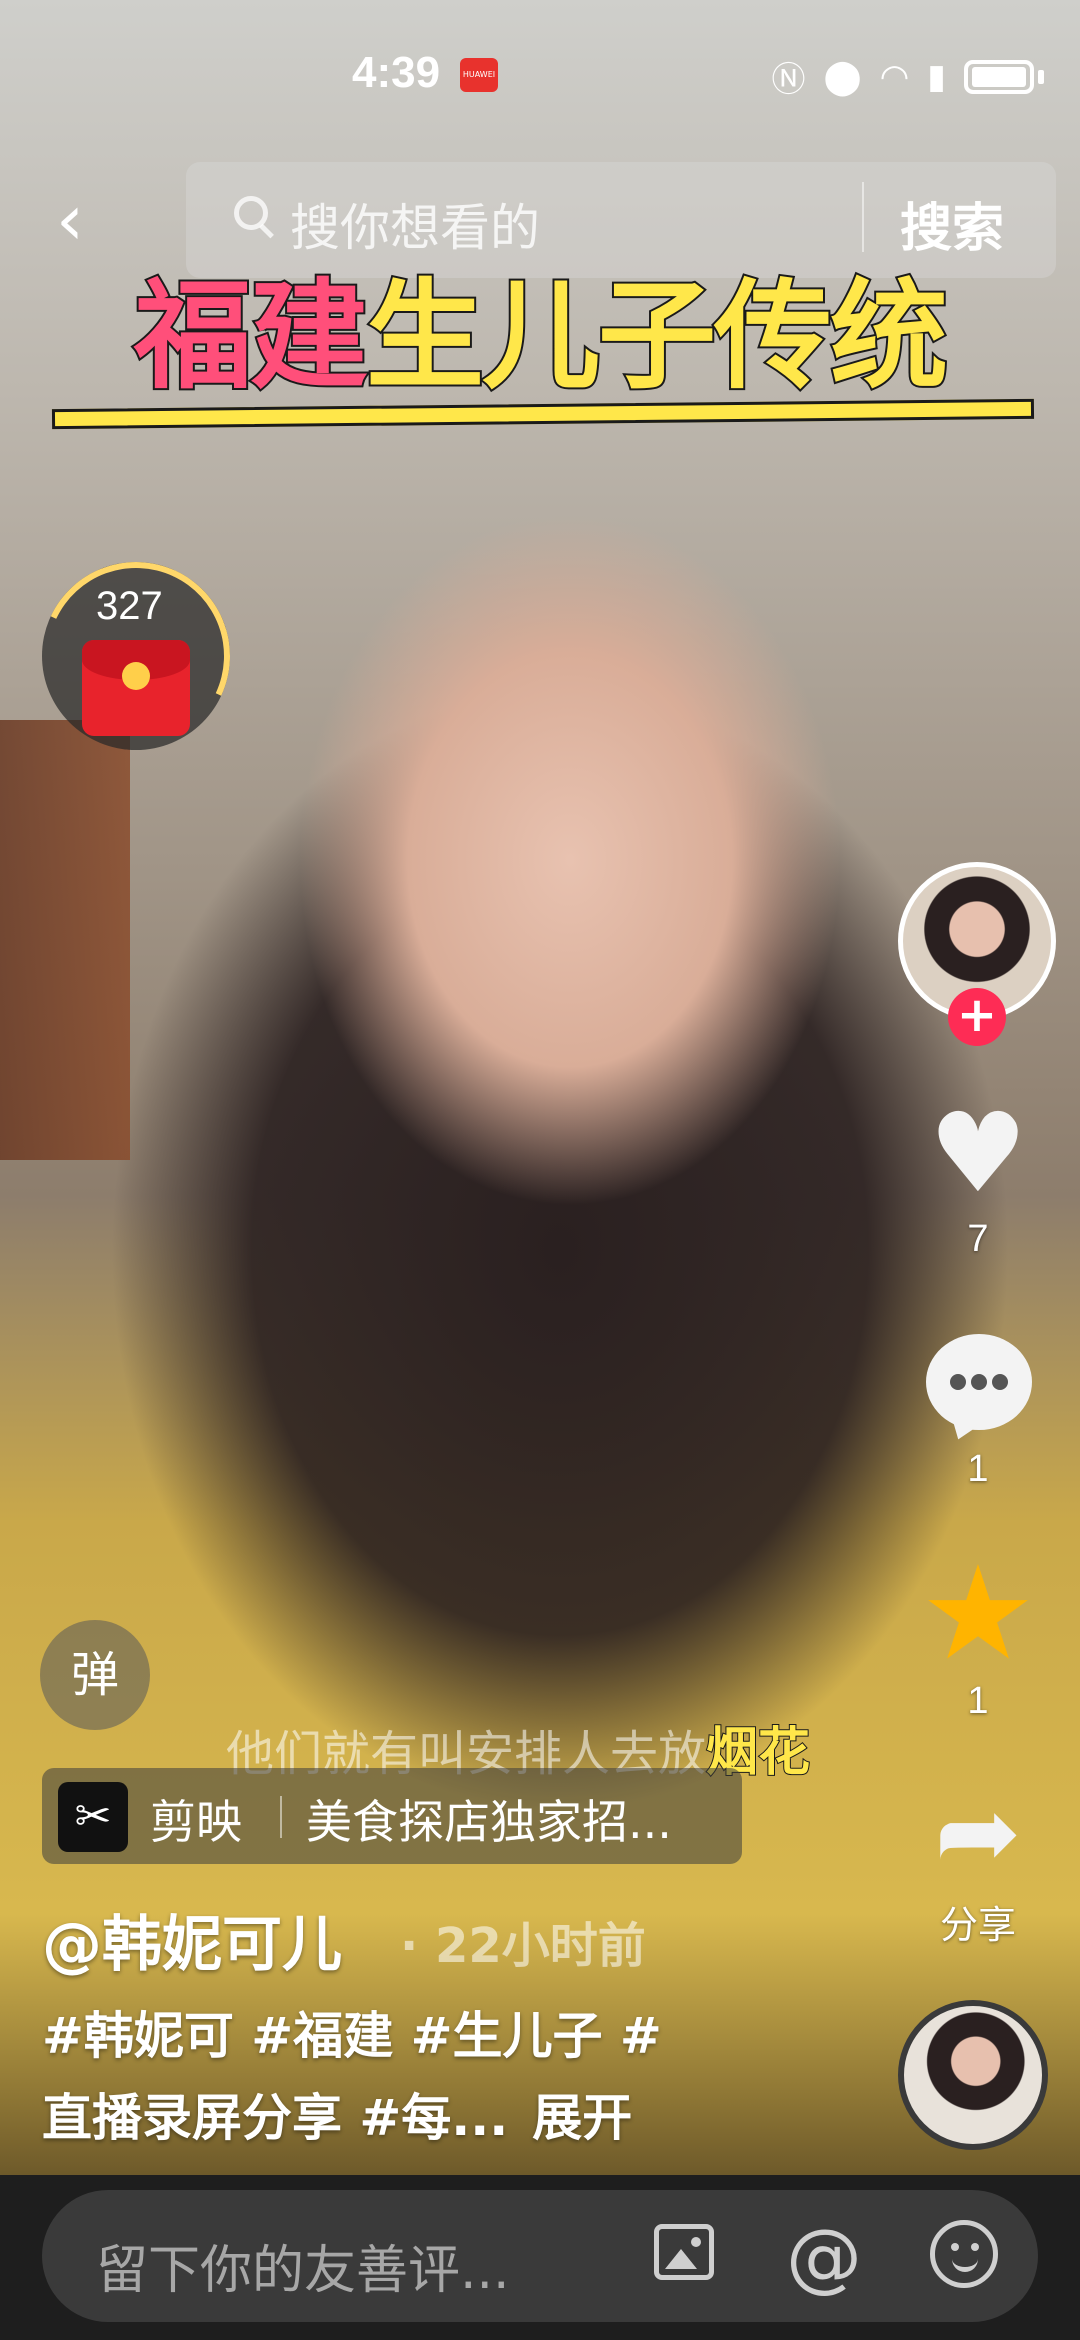 Image resolution: width=1080 pixels, height=2340 pixels. I want to click on follow-button: +, so click(977, 1017).